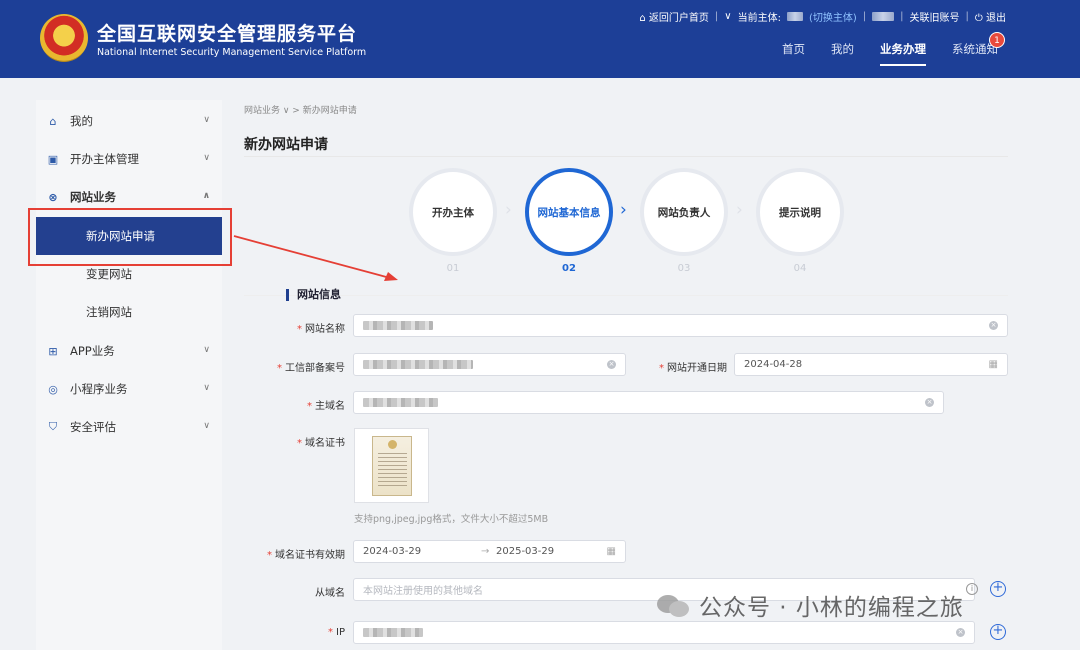  I want to click on sidebar-item-label: 我的, so click(81, 121).